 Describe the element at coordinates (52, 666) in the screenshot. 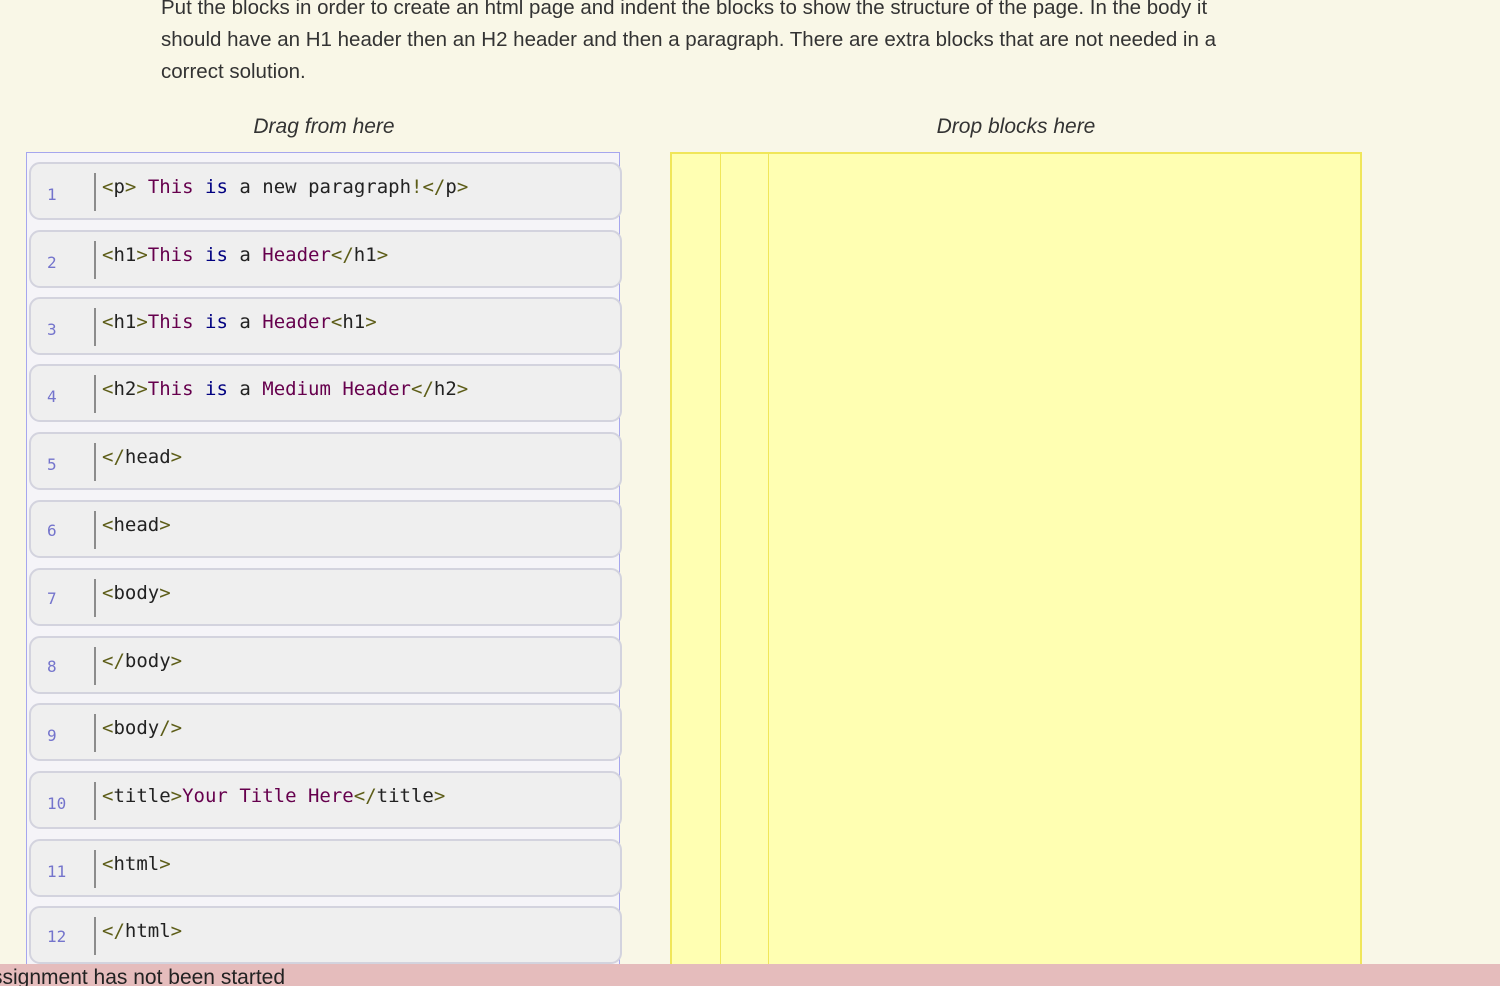

I see `block-line-number: 8` at that location.